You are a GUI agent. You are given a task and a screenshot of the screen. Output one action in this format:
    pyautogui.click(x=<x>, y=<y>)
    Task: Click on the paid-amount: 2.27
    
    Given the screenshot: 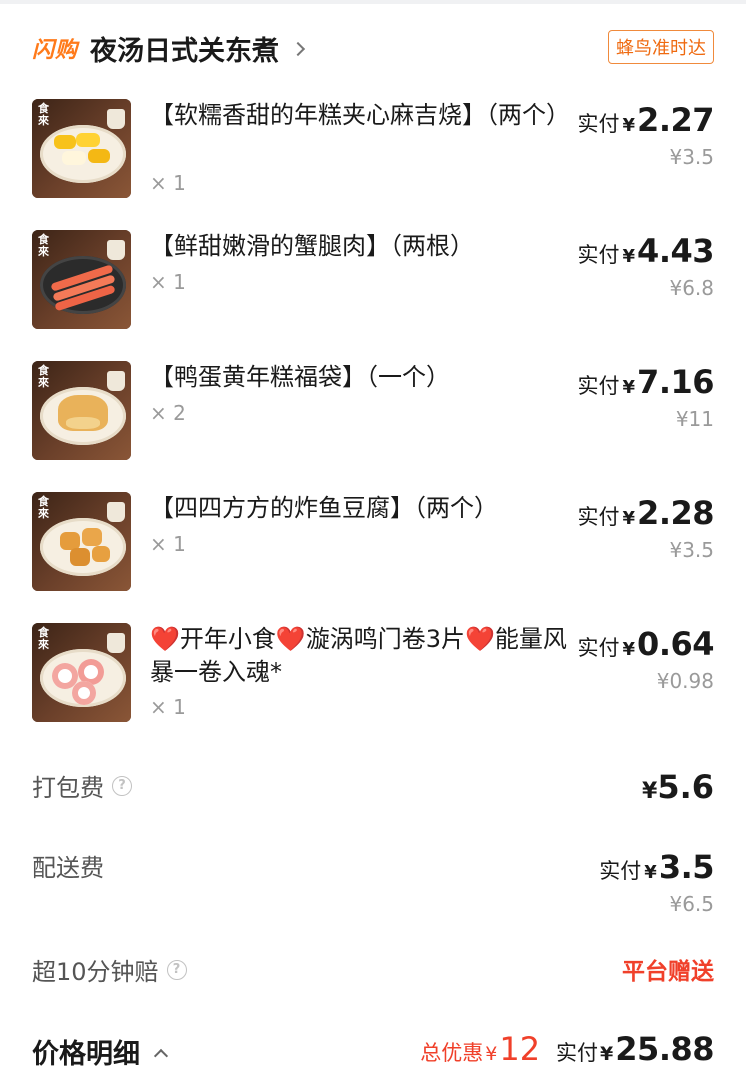 What is the action you would take?
    pyautogui.click(x=675, y=120)
    